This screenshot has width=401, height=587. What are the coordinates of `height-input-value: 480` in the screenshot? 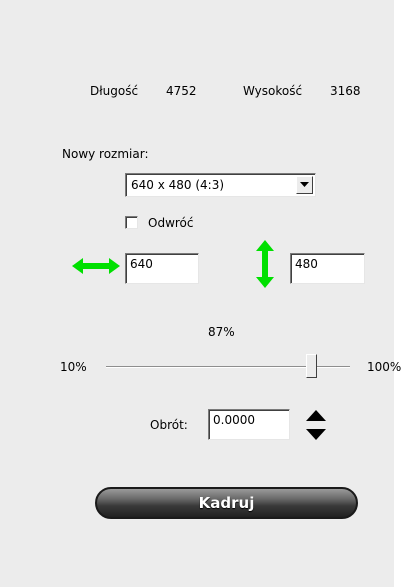 It's located at (306, 264).